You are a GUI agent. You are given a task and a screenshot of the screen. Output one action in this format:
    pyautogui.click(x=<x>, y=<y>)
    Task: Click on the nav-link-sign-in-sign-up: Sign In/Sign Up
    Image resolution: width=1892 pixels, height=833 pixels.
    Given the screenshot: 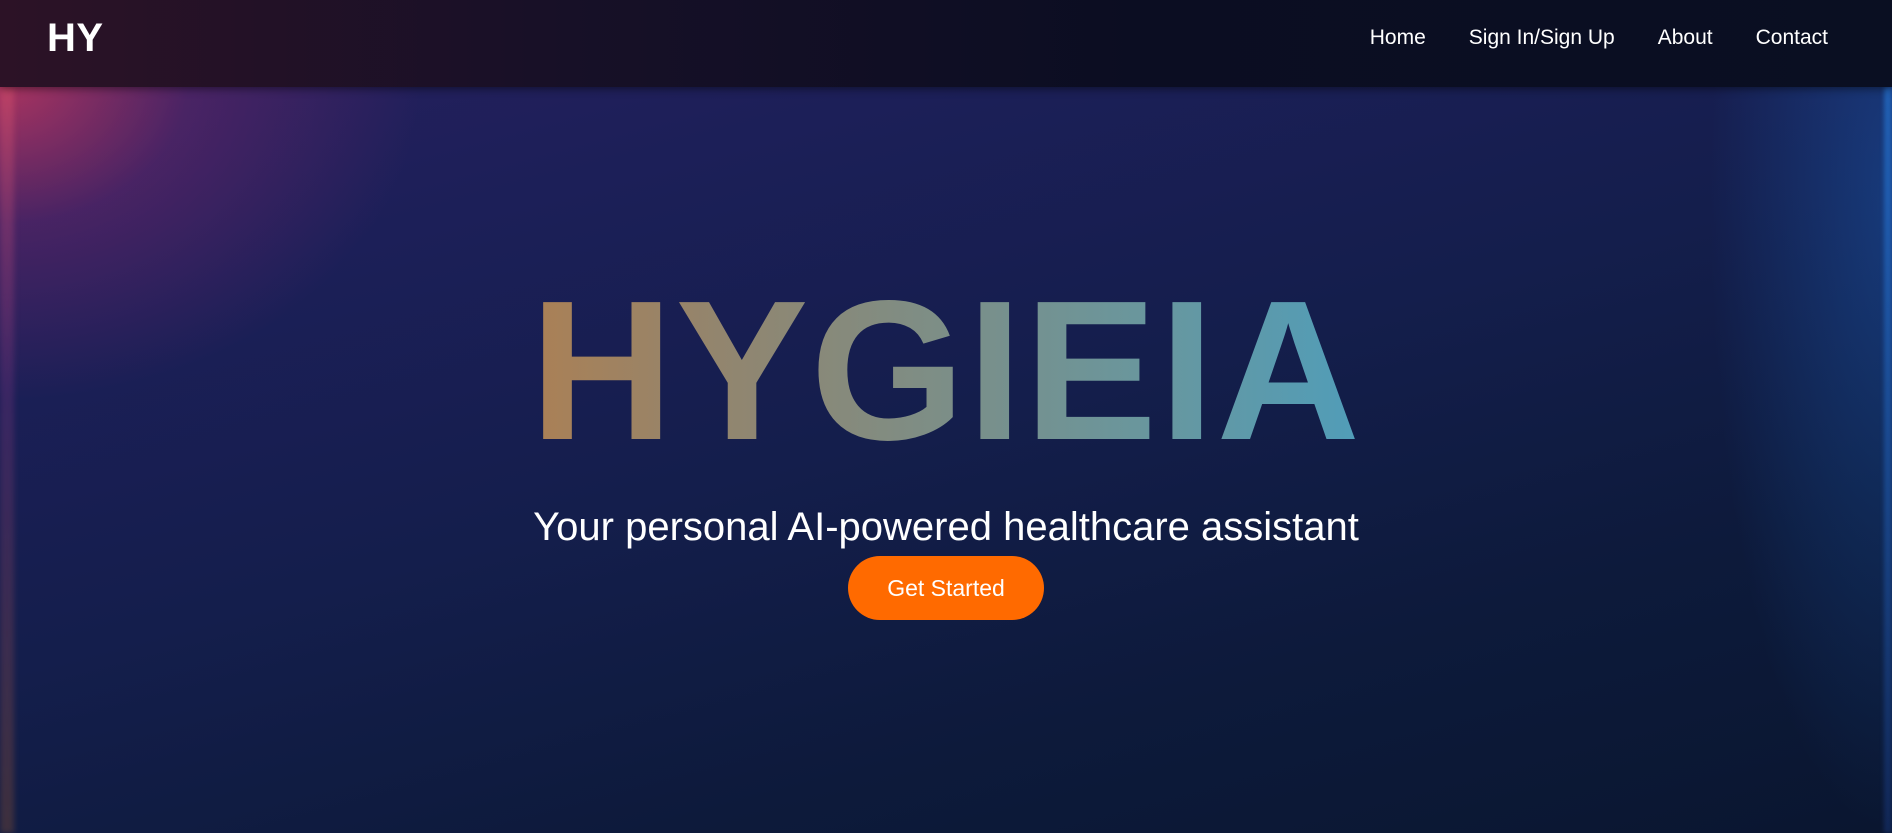 What is the action you would take?
    pyautogui.click(x=1542, y=38)
    